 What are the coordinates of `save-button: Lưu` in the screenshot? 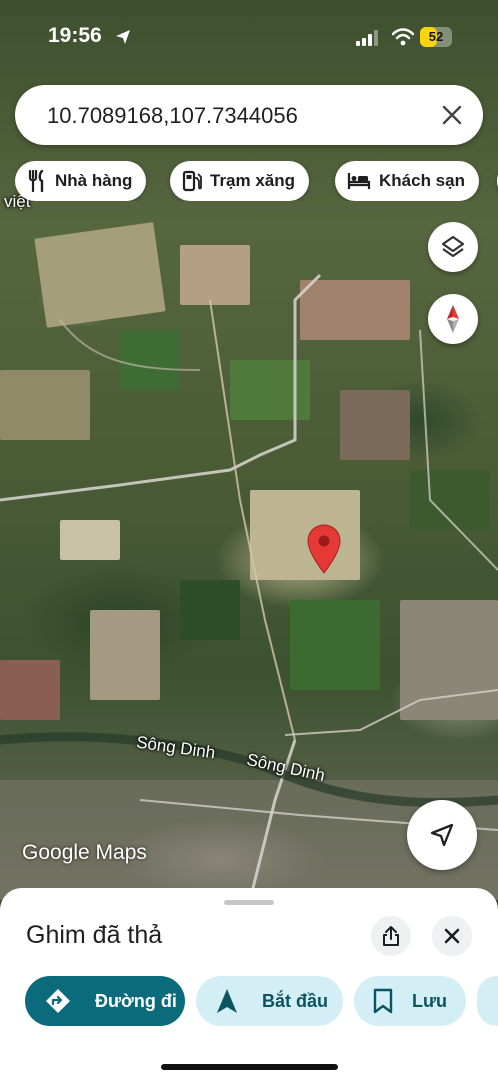 It's located at (410, 1001).